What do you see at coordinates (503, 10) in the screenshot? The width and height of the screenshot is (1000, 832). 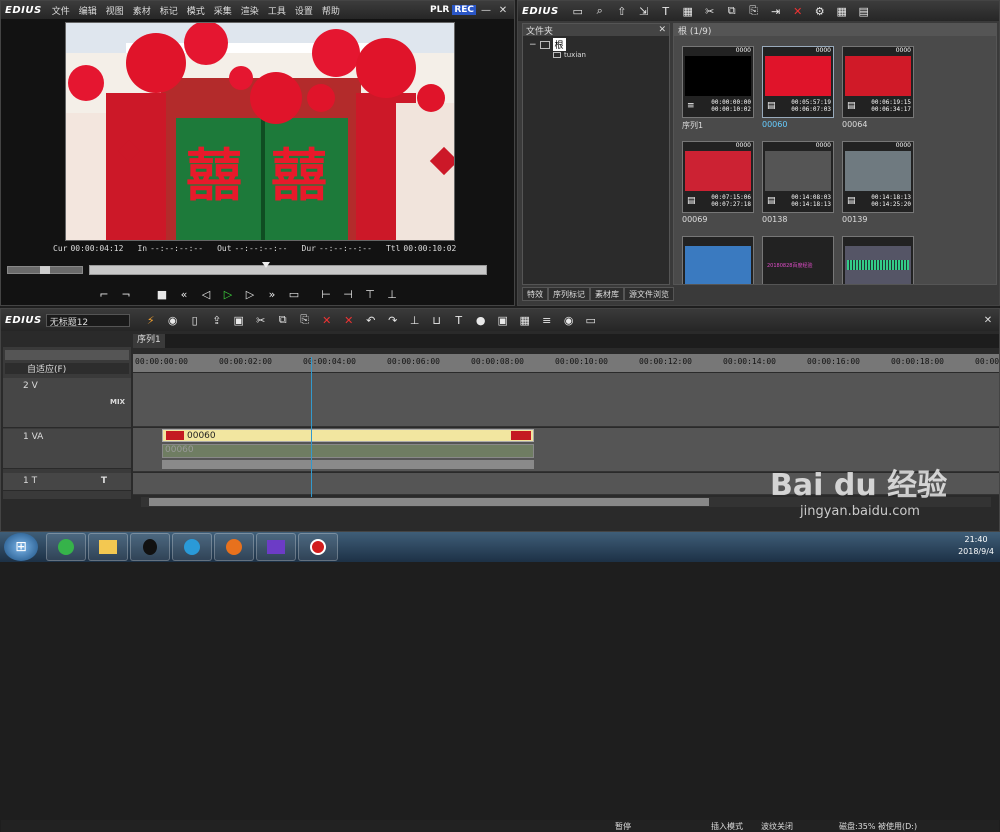 I see `close-icon: ✕` at bounding box center [503, 10].